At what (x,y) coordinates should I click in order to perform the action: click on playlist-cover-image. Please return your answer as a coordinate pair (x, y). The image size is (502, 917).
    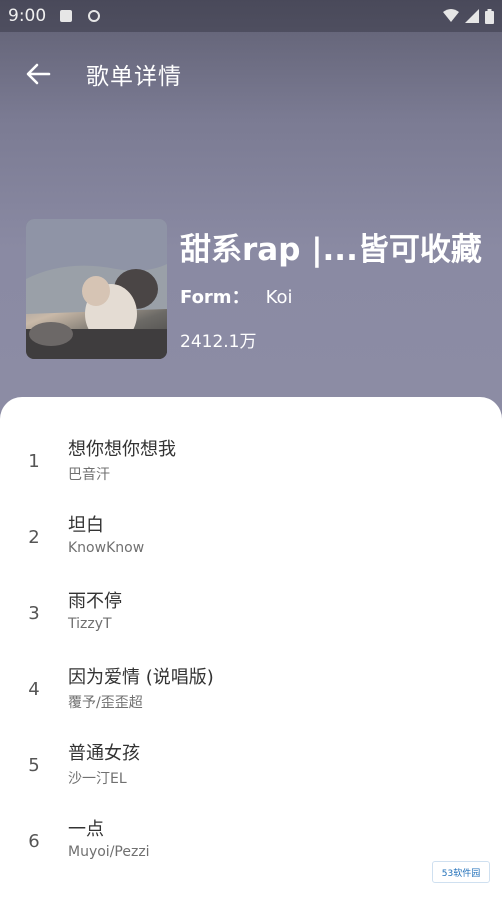
    Looking at the image, I should click on (96, 289).